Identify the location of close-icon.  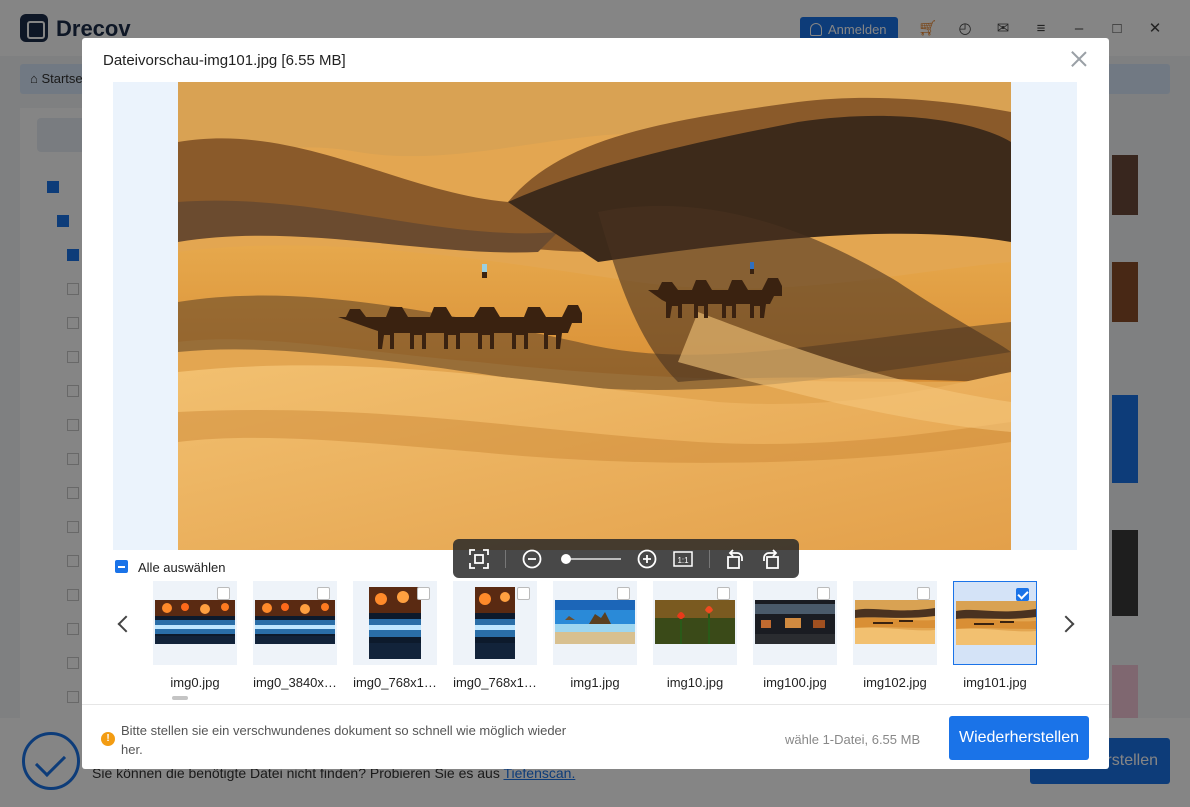
(1079, 59).